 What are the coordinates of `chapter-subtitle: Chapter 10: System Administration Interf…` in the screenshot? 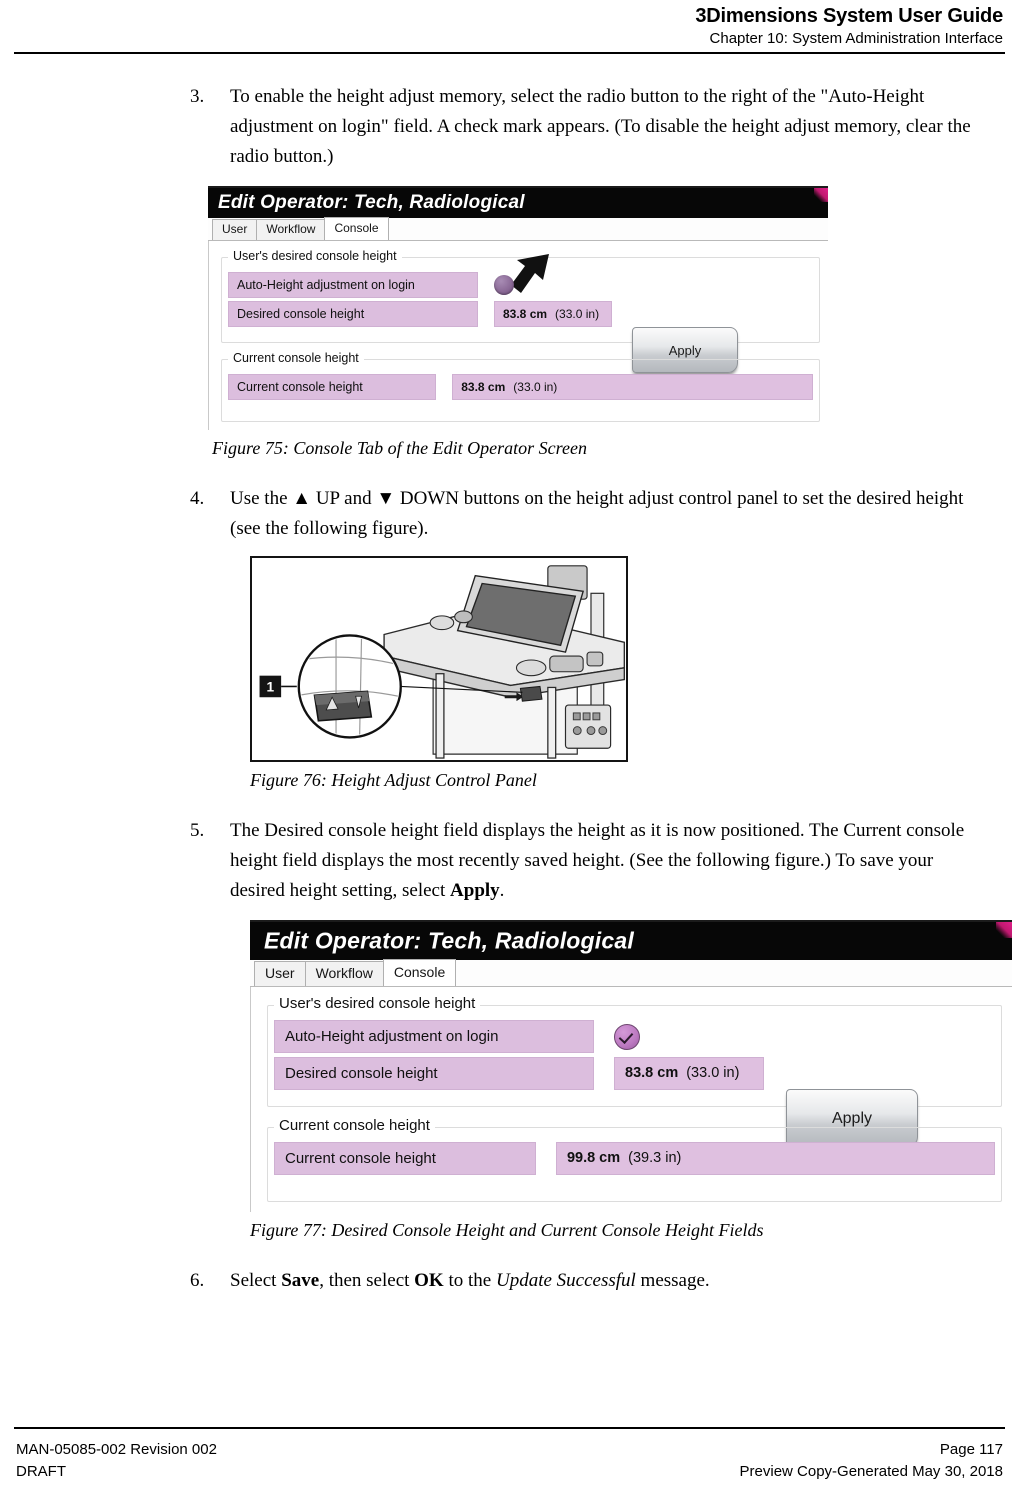 It's located at (856, 38).